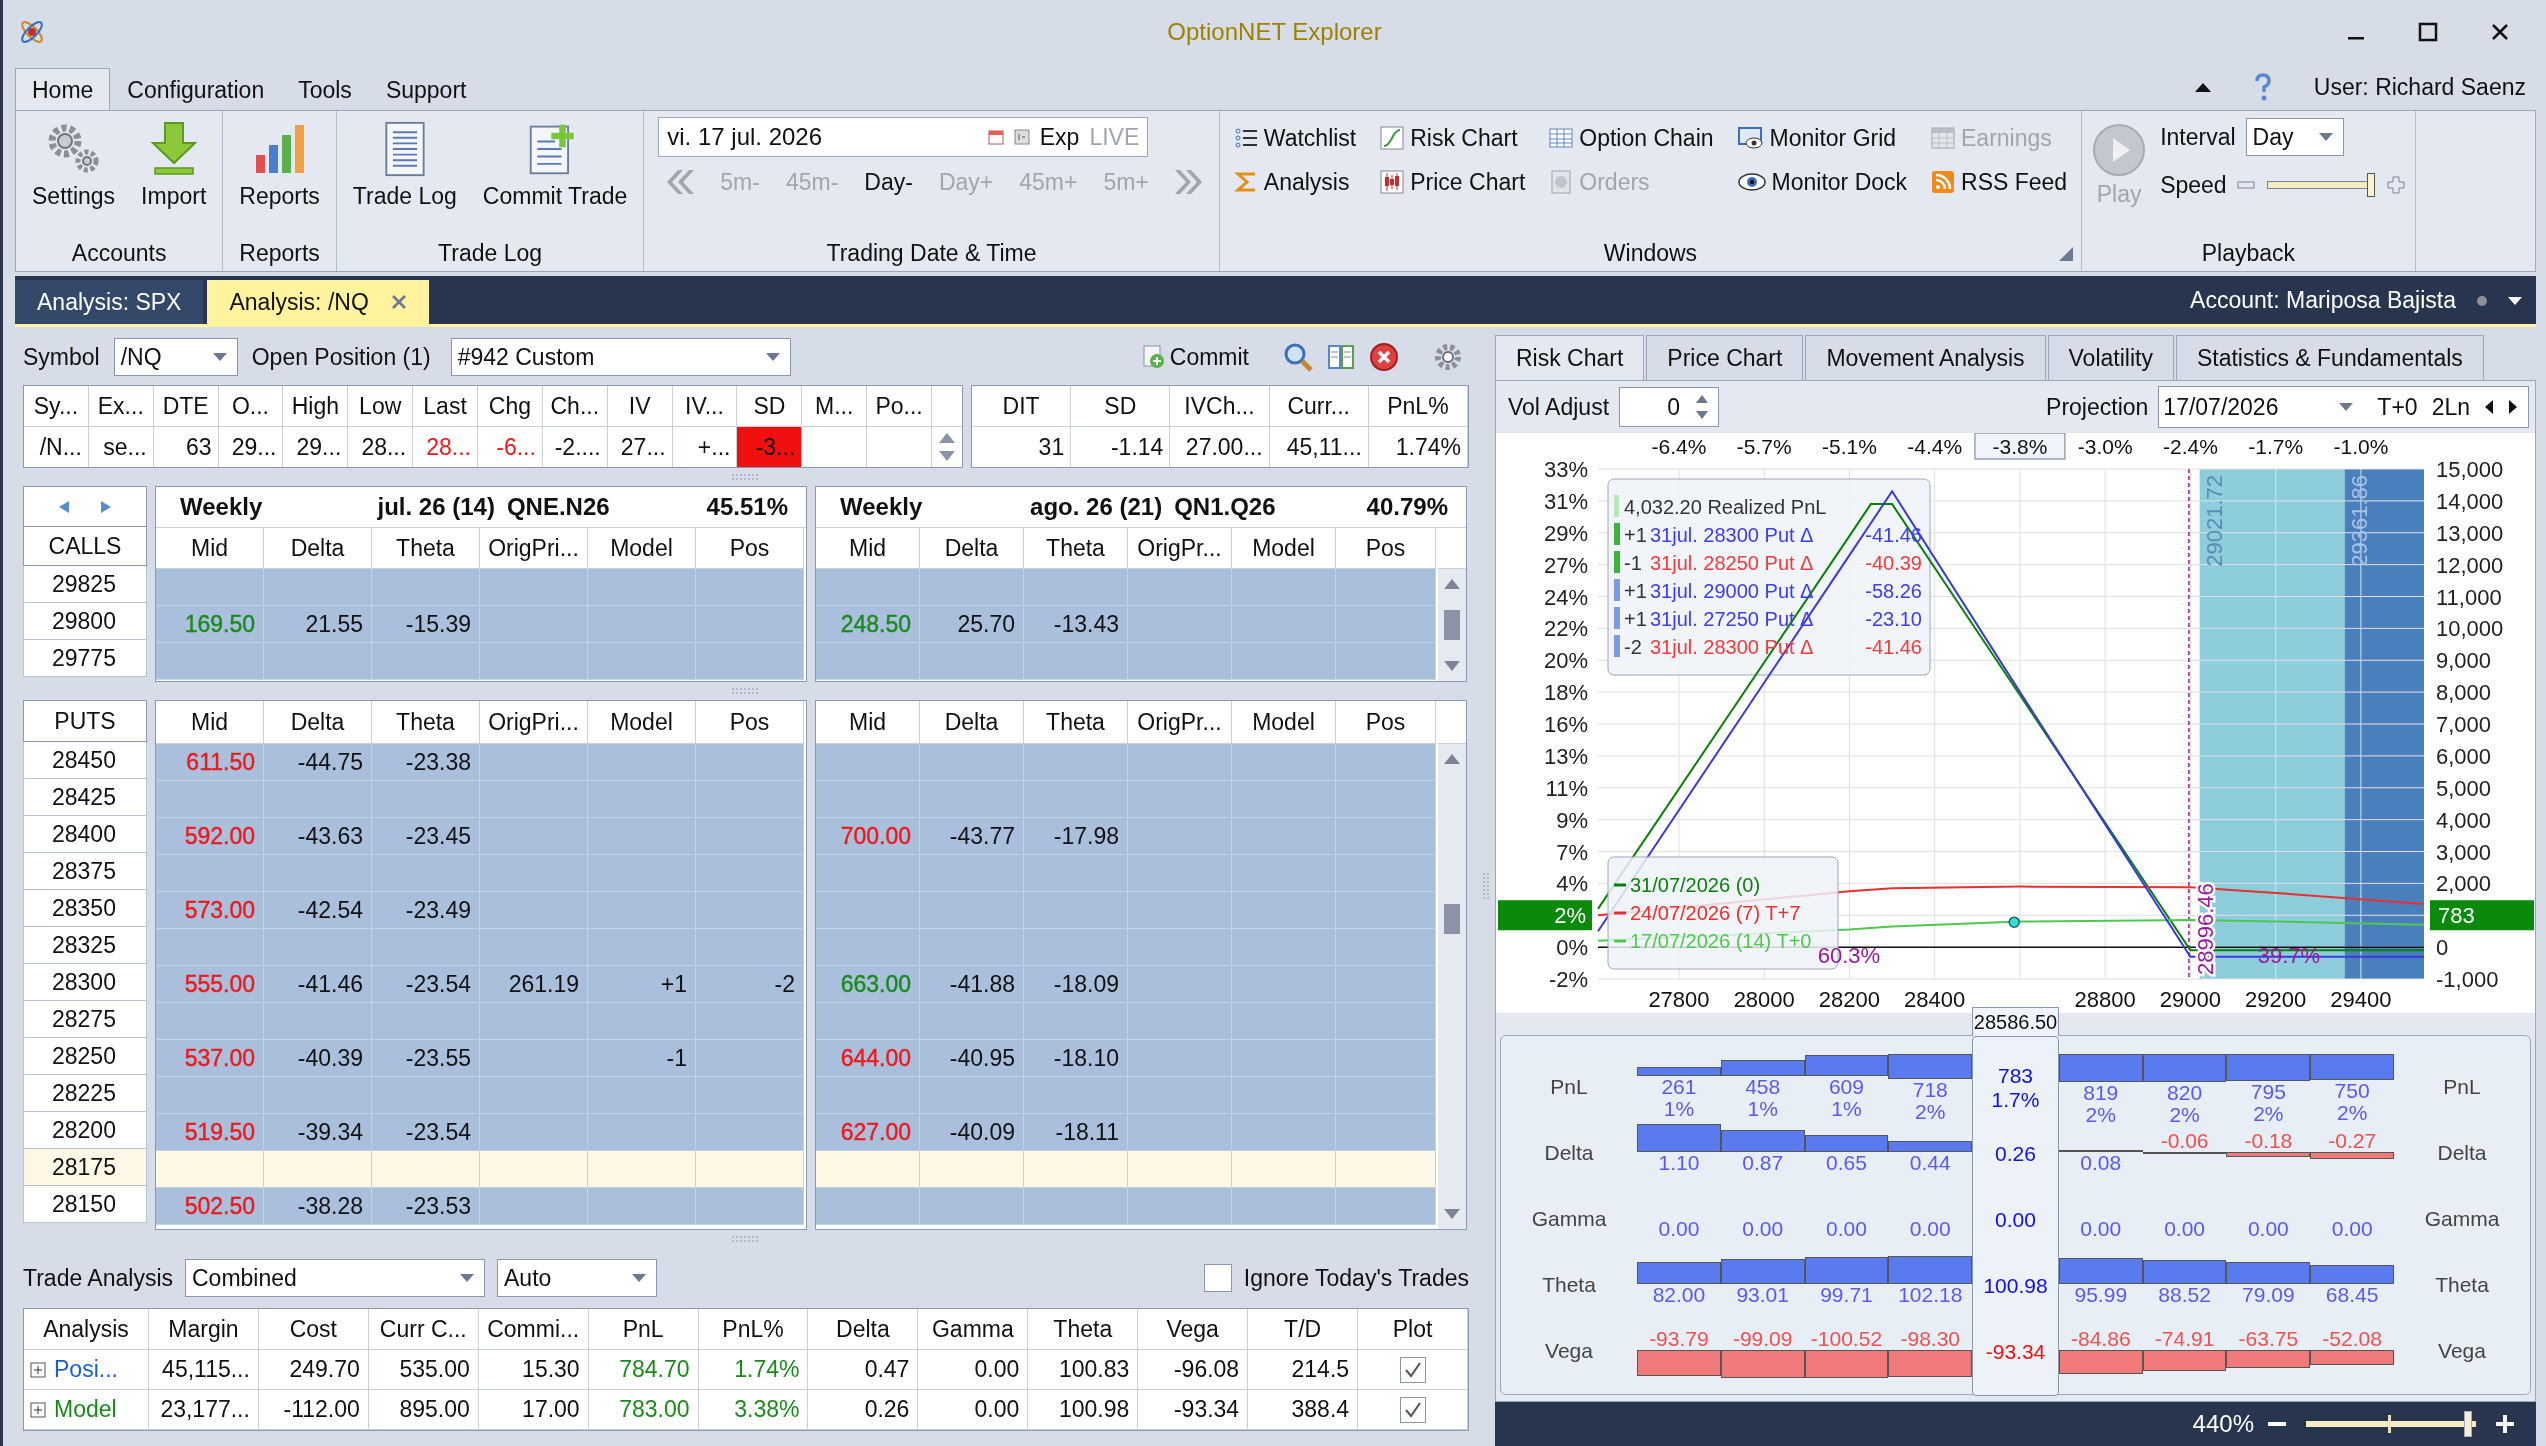 The image size is (2546, 1446). I want to click on lines-toggle: 2Ln, so click(2450, 407).